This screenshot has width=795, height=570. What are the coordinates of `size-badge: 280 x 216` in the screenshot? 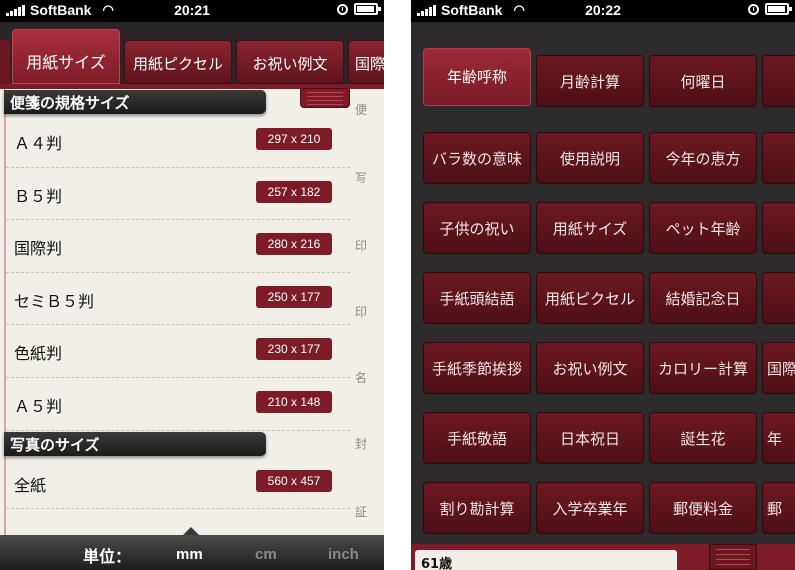 It's located at (294, 244).